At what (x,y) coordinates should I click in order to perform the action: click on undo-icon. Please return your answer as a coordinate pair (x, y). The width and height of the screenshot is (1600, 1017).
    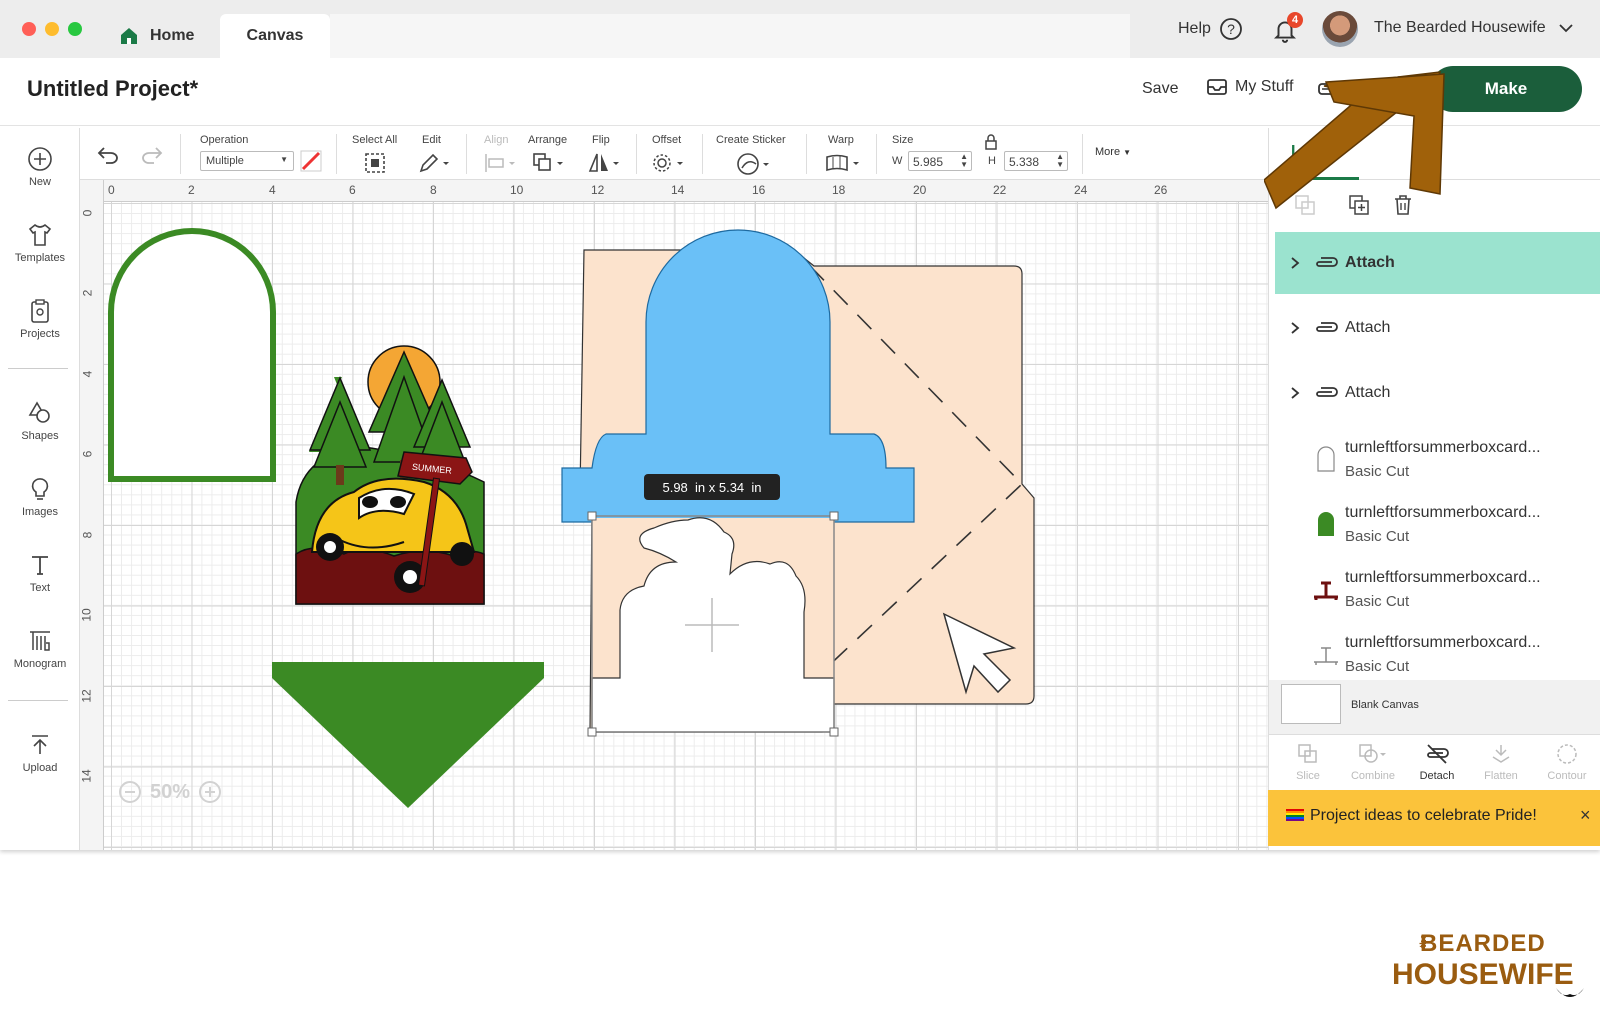
    Looking at the image, I should click on (109, 155).